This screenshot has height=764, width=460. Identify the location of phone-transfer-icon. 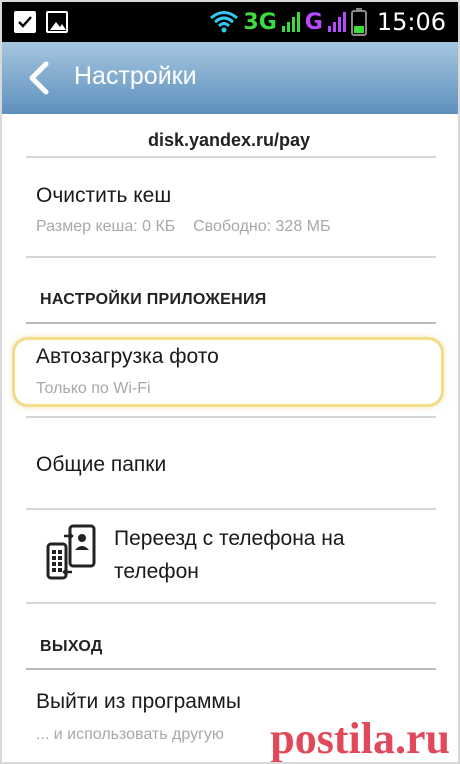
(71, 552).